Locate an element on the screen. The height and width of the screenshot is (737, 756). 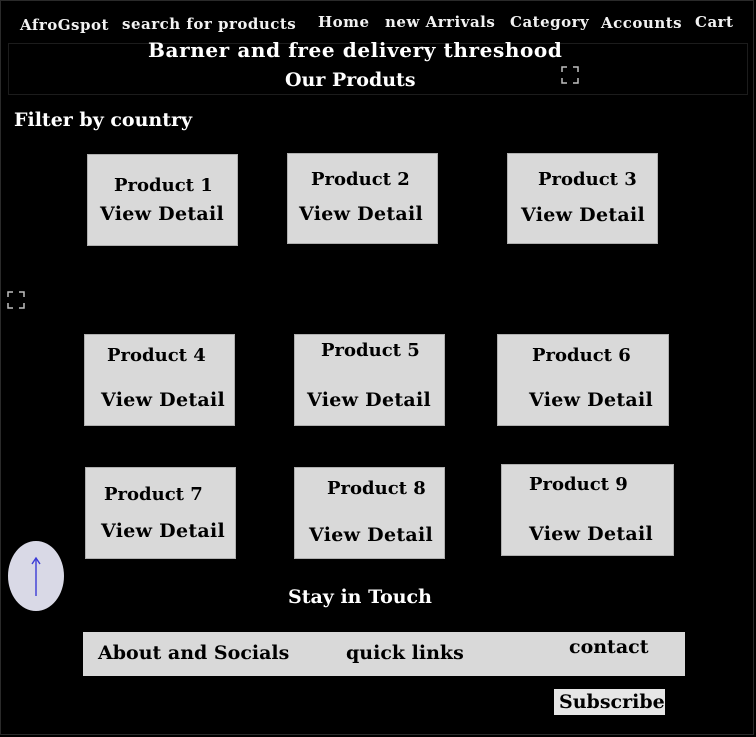
arrow-up-icon is located at coordinates (36, 576).